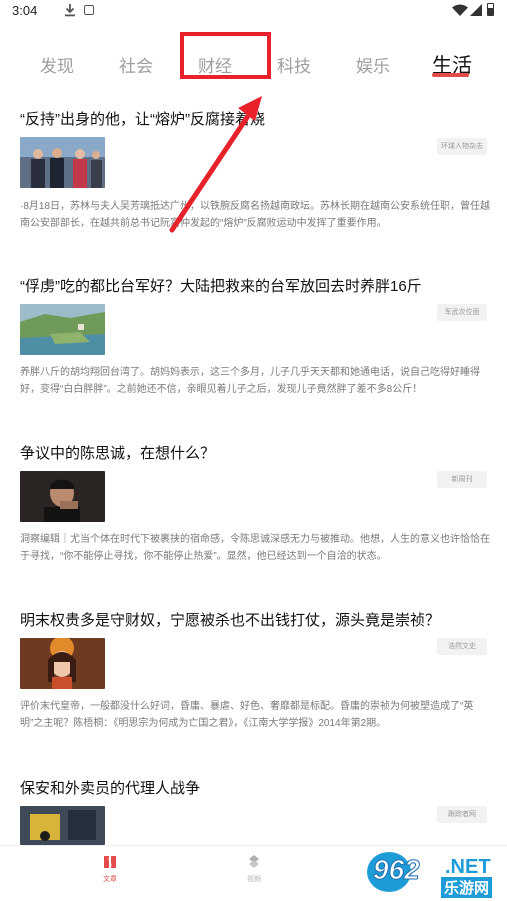 The image size is (507, 901). What do you see at coordinates (70, 10) in the screenshot?
I see `download-icon` at bounding box center [70, 10].